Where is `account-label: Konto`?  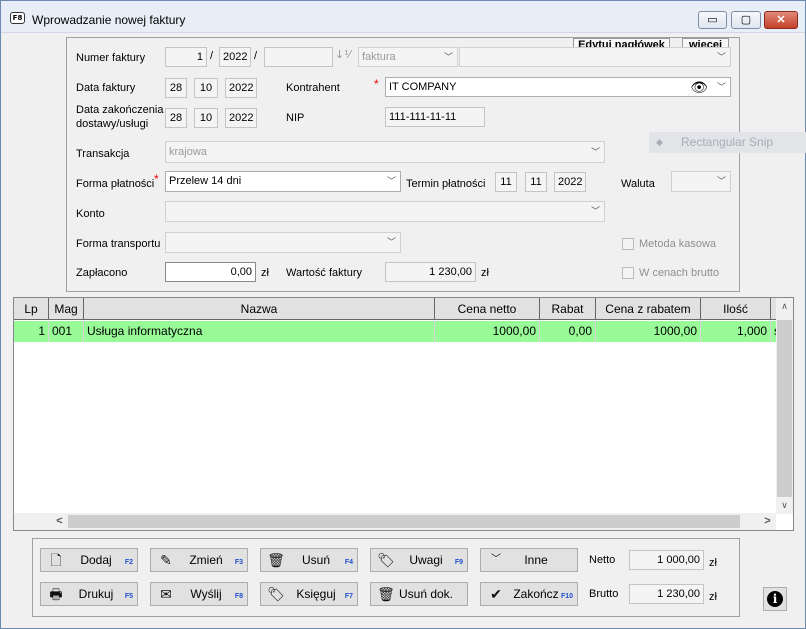 account-label: Konto is located at coordinates (90, 214).